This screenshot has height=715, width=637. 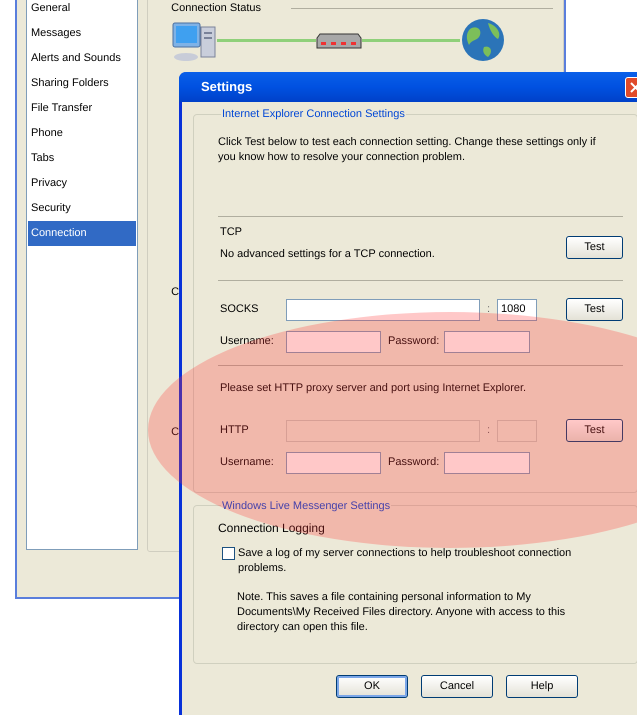 I want to click on intro-text: Click Test below to test each connection setting. Change these settings only if you know how to resolve your connection problem., so click(x=407, y=149).